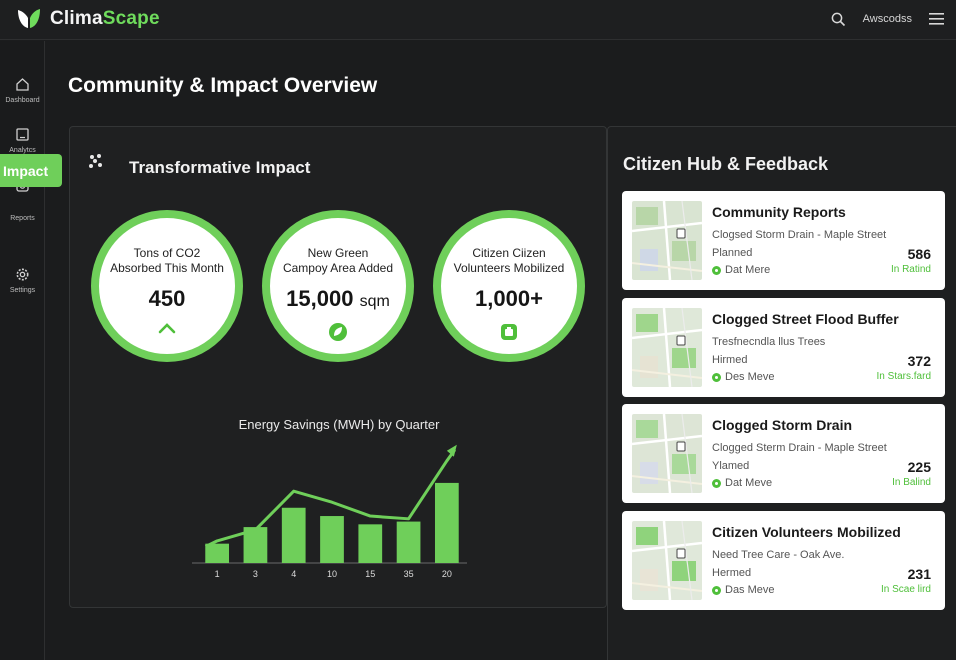 The image size is (956, 660). I want to click on card-subtitle: Tresfnecndla llus Trees, so click(769, 342).